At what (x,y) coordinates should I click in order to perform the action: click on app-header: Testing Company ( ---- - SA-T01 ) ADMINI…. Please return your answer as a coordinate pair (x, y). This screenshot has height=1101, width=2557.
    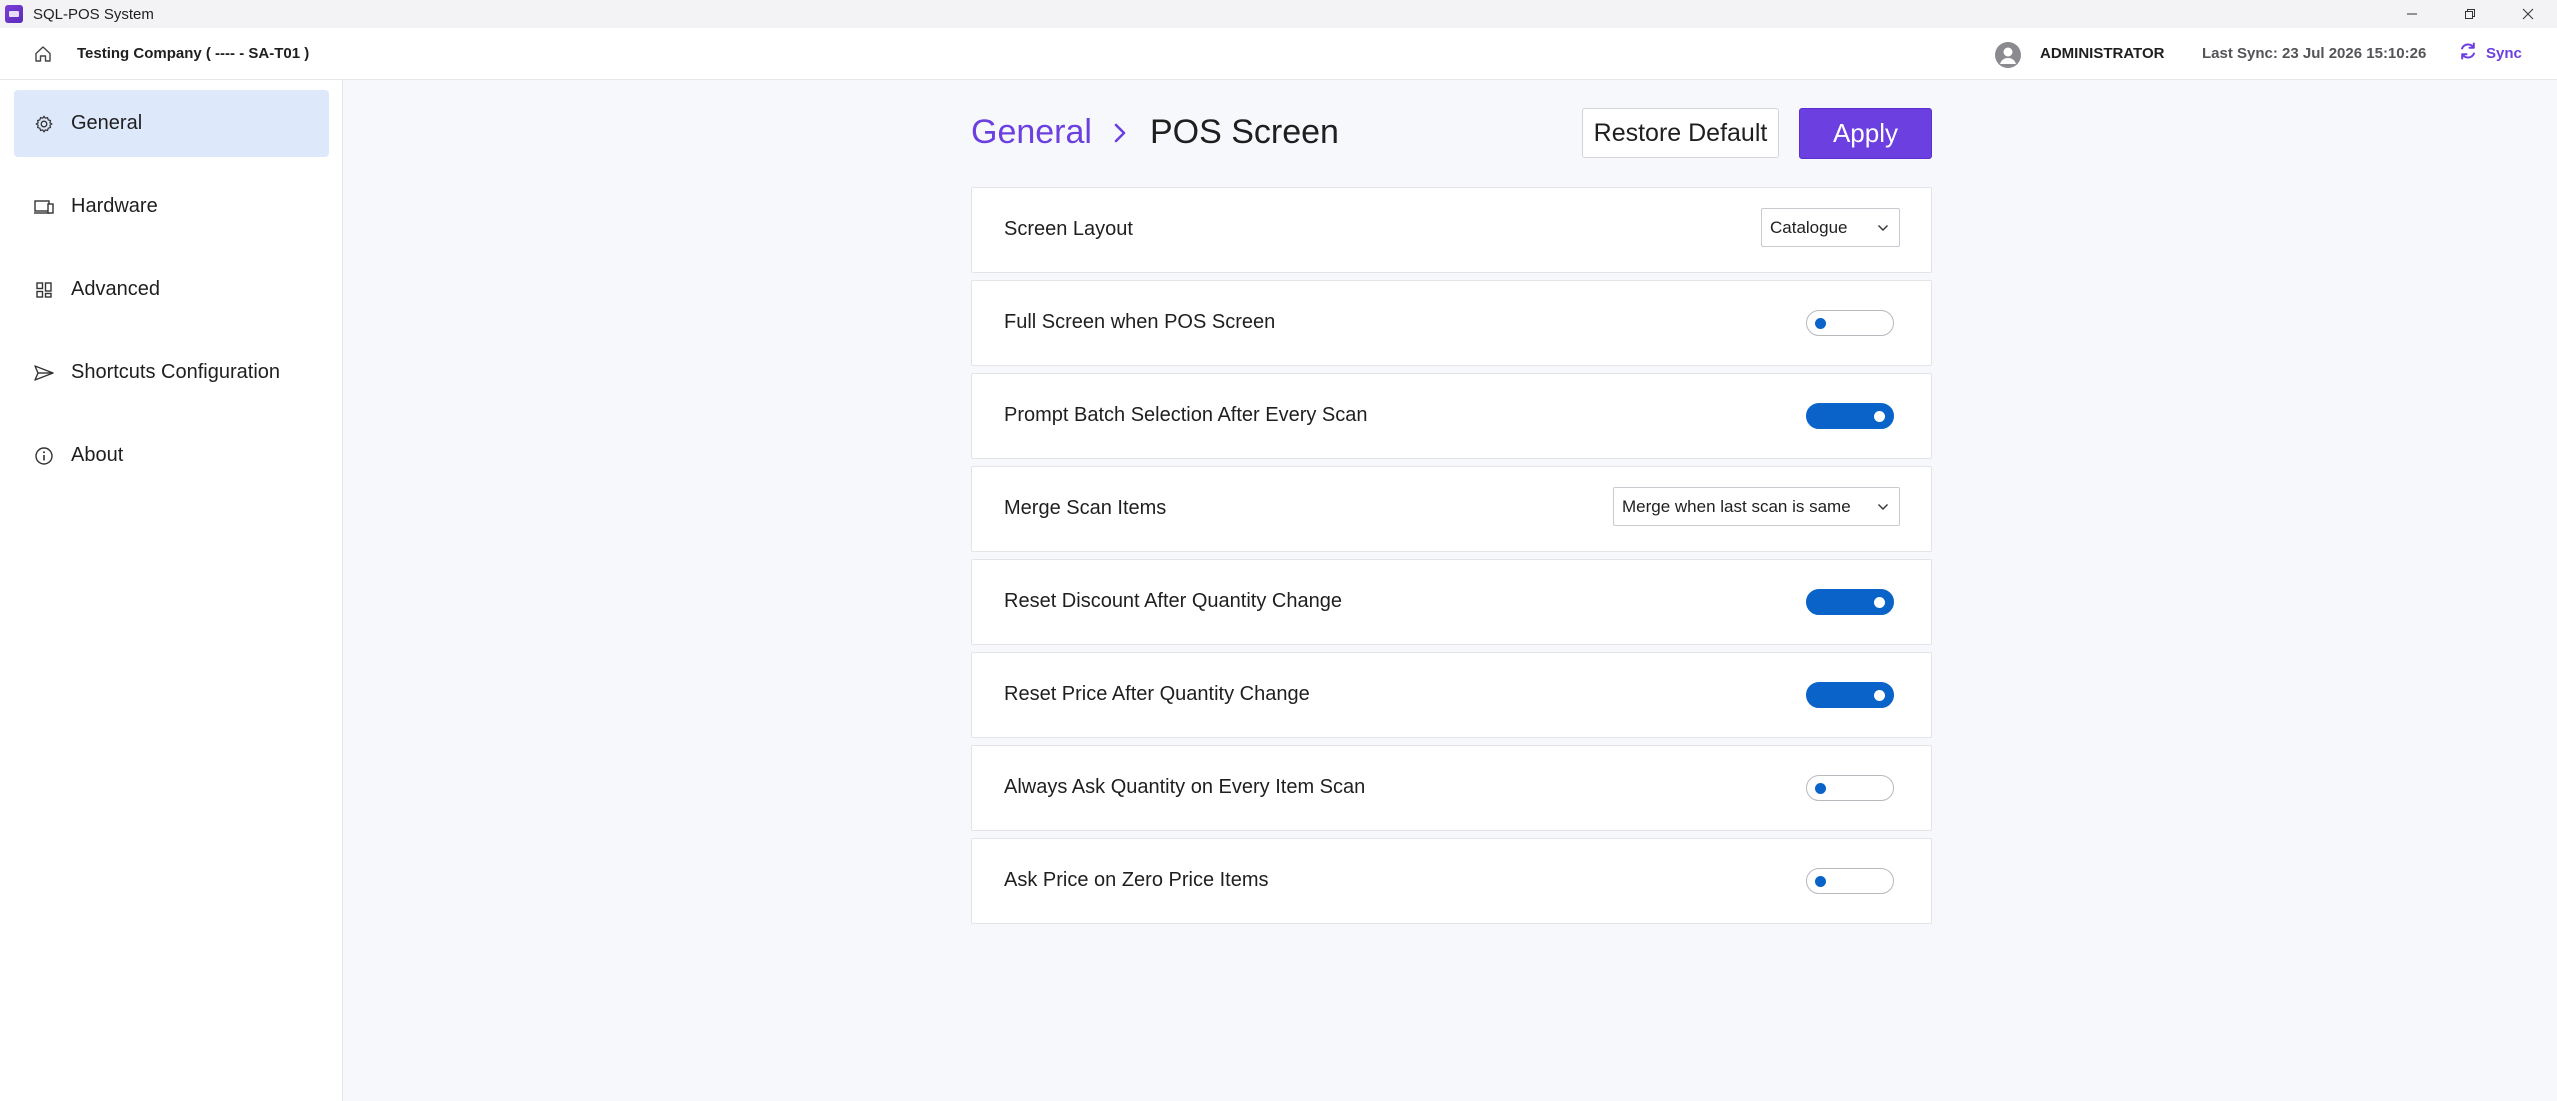
    Looking at the image, I should click on (1278, 54).